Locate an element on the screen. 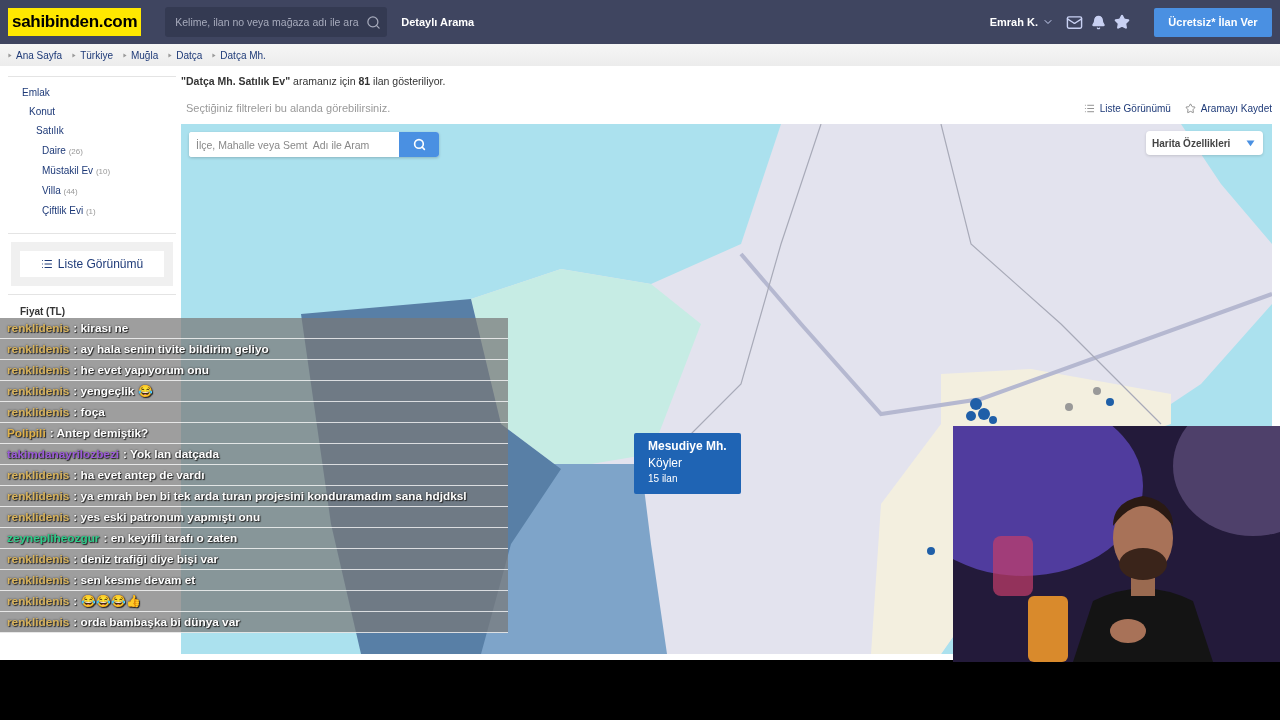  list-view-link: Liste Görünümü is located at coordinates (1127, 108).